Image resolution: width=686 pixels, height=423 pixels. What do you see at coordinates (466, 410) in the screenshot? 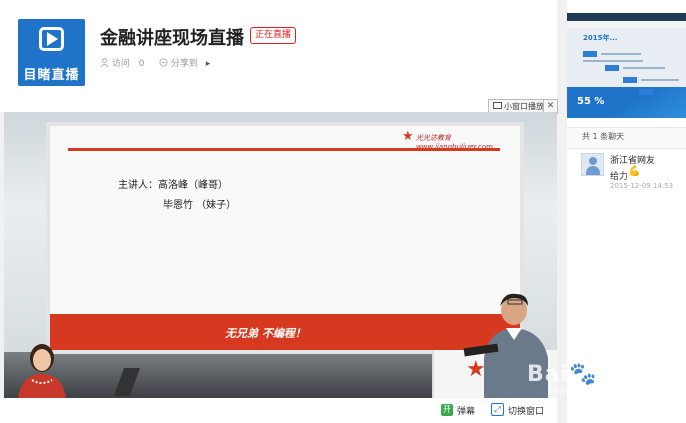
I see `danmu-toggle: 弹幕` at bounding box center [466, 410].